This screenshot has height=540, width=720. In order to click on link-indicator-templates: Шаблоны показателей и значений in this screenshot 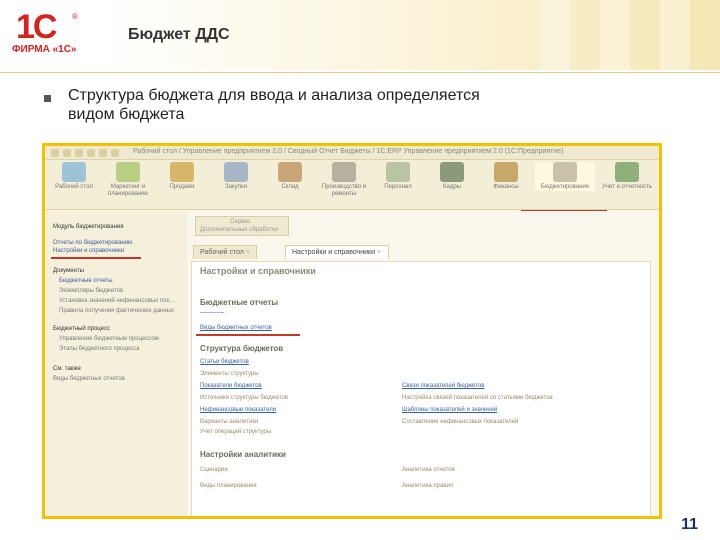, I will do `click(449, 410)`.